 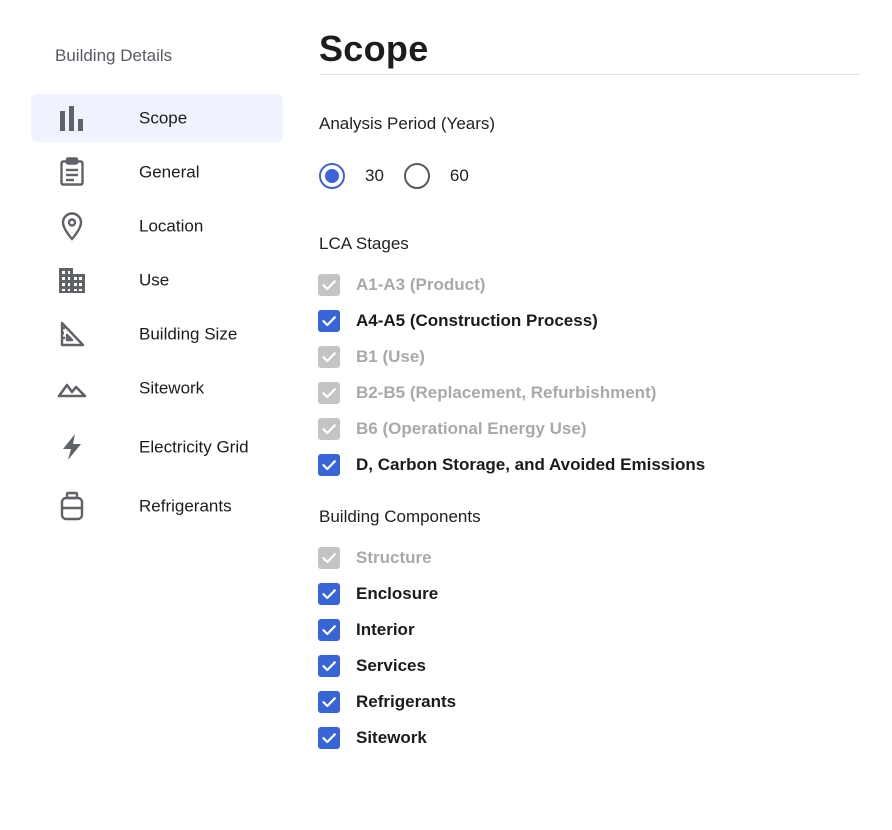 What do you see at coordinates (332, 176) in the screenshot?
I see `radio-button-selected` at bounding box center [332, 176].